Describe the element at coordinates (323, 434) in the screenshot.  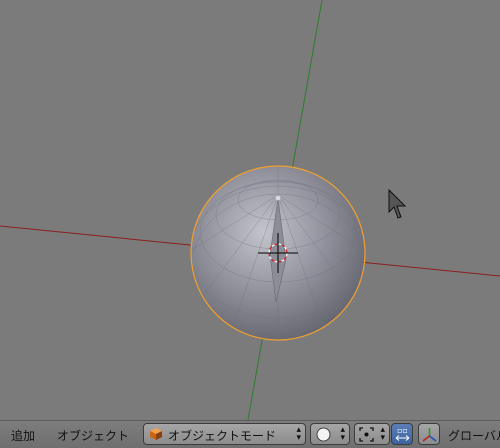
I see `solid-sphere-icon` at that location.